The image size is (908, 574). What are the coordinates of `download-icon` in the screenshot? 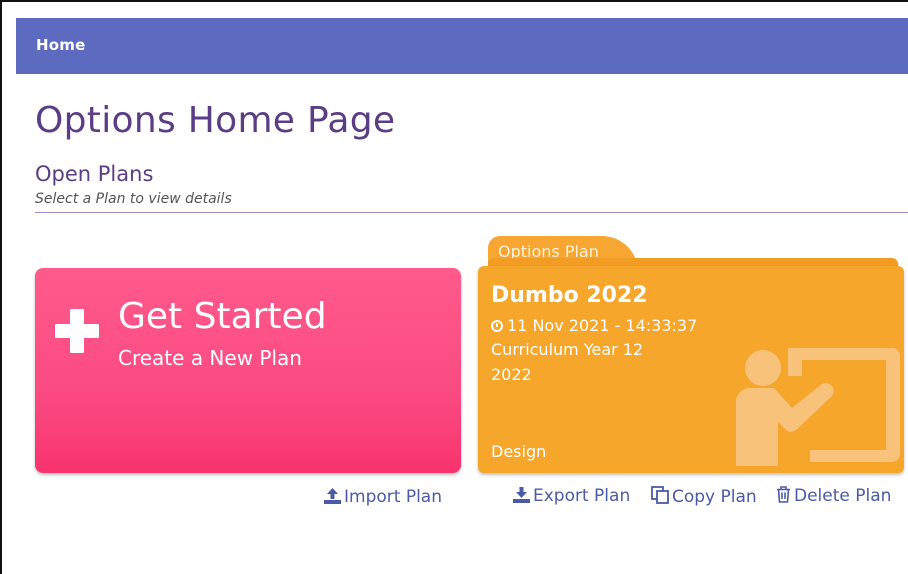 It's located at (521, 495).